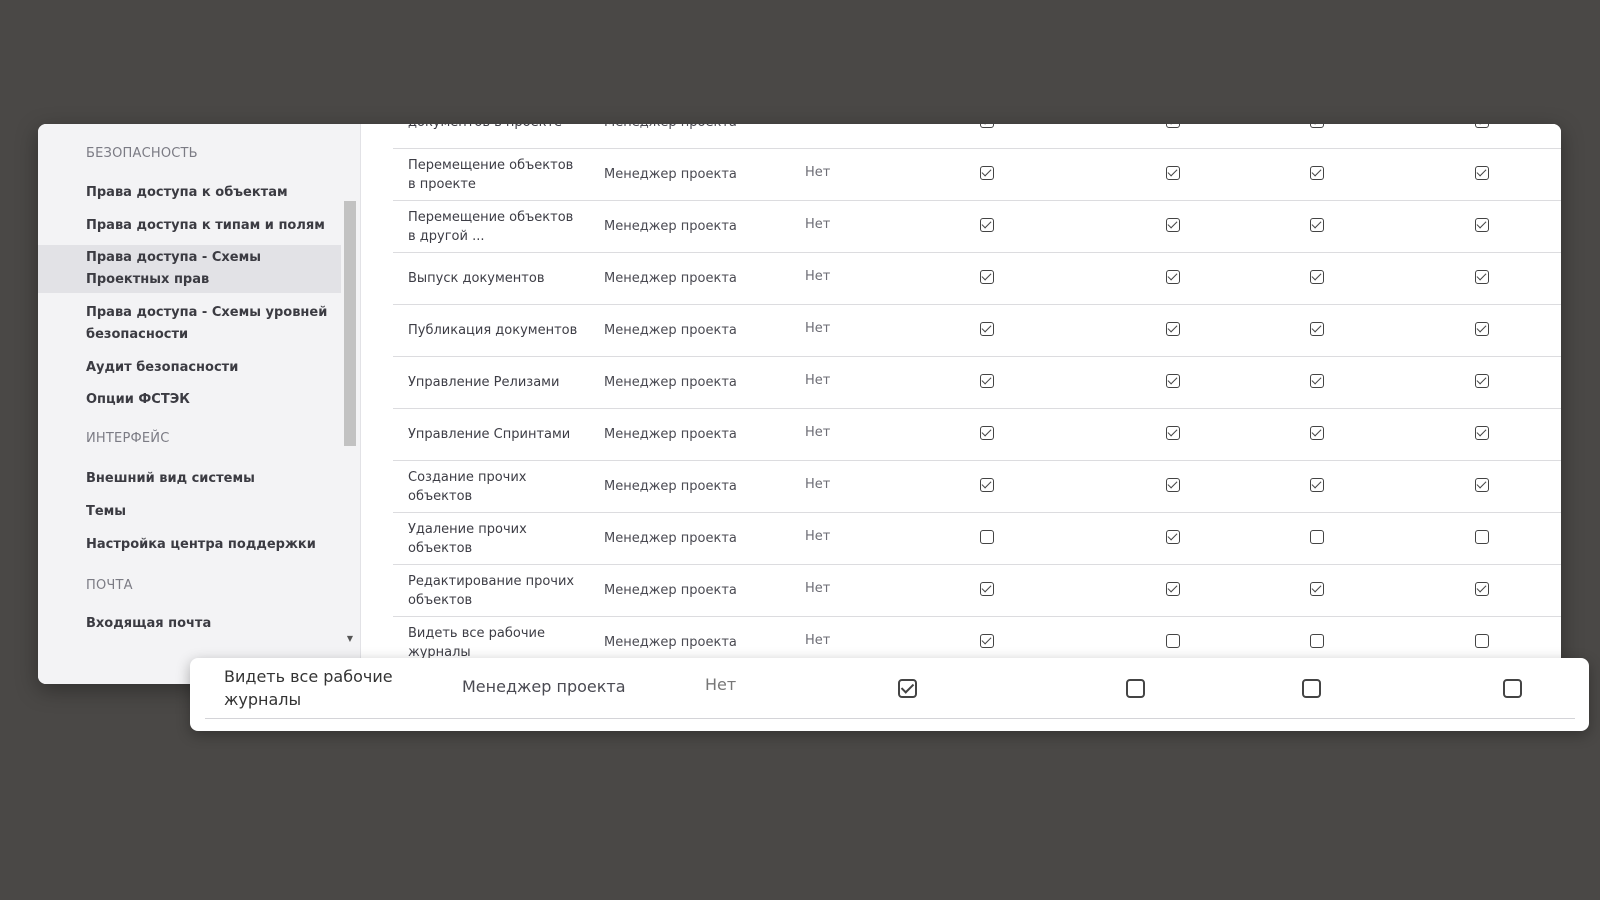 Image resolution: width=1600 pixels, height=900 pixels. Describe the element at coordinates (977, 435) in the screenshot. I see `table-row: Управление Спринтами Менеджер проекта Нет` at that location.